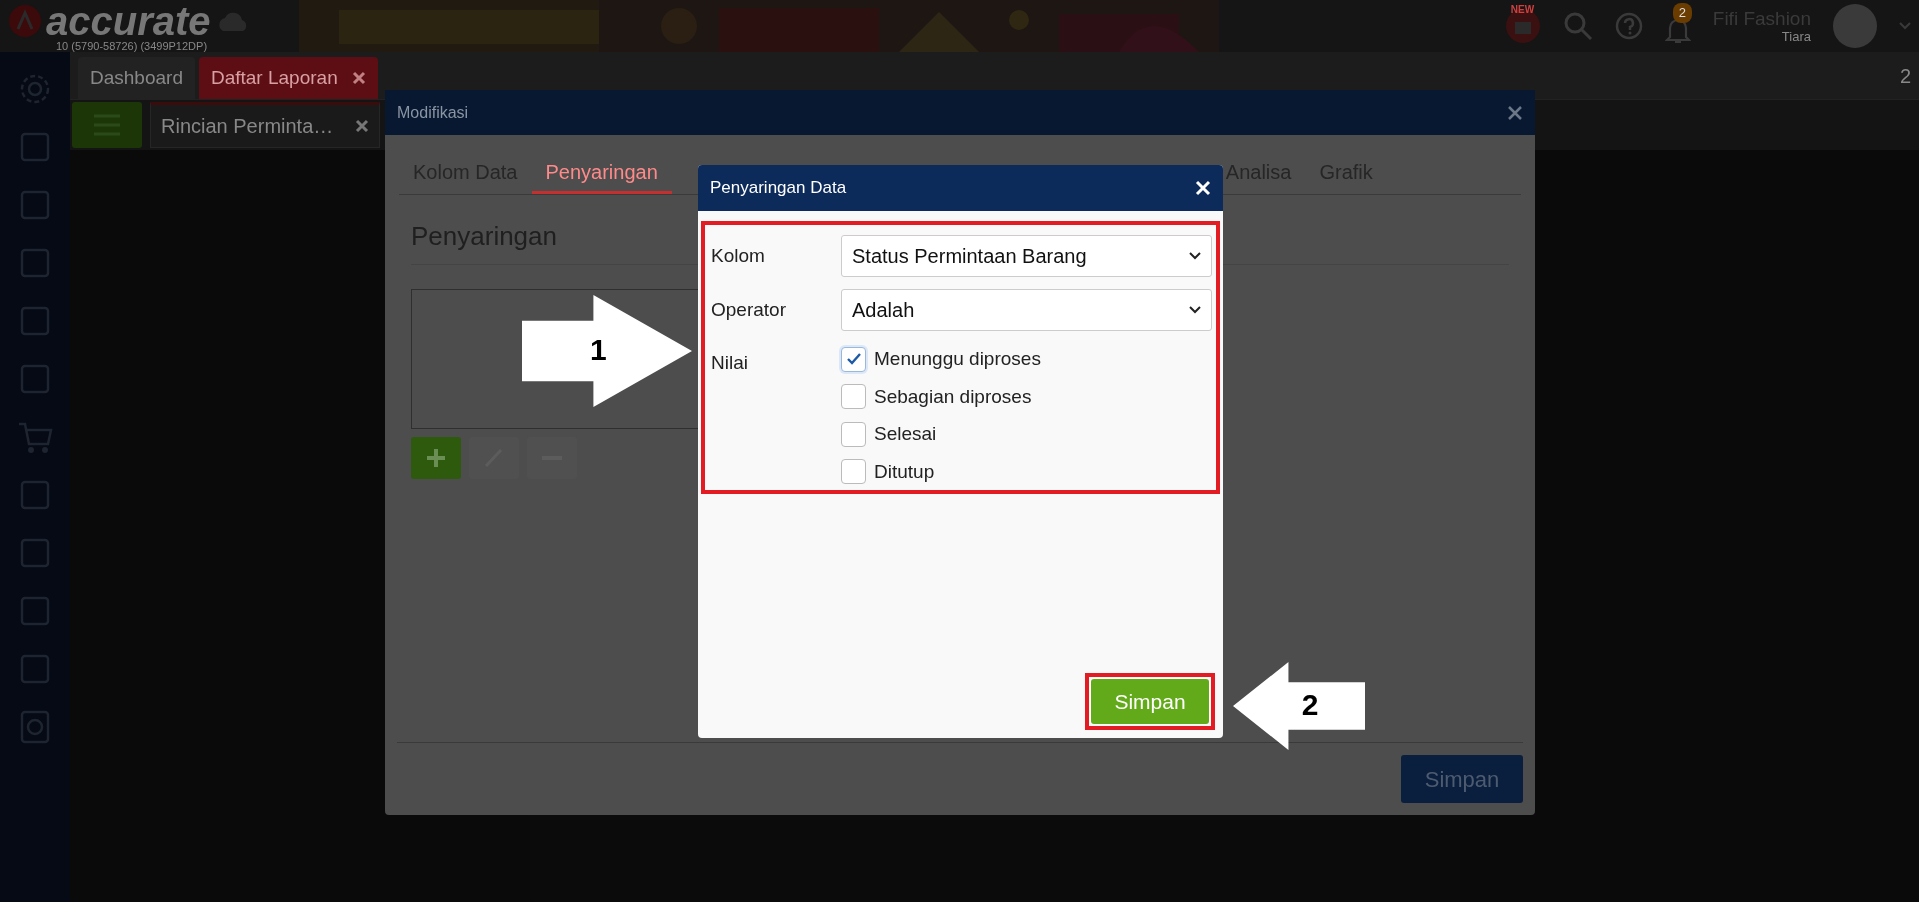 The width and height of the screenshot is (1919, 902). I want to click on step-number: 2, so click(1310, 705).